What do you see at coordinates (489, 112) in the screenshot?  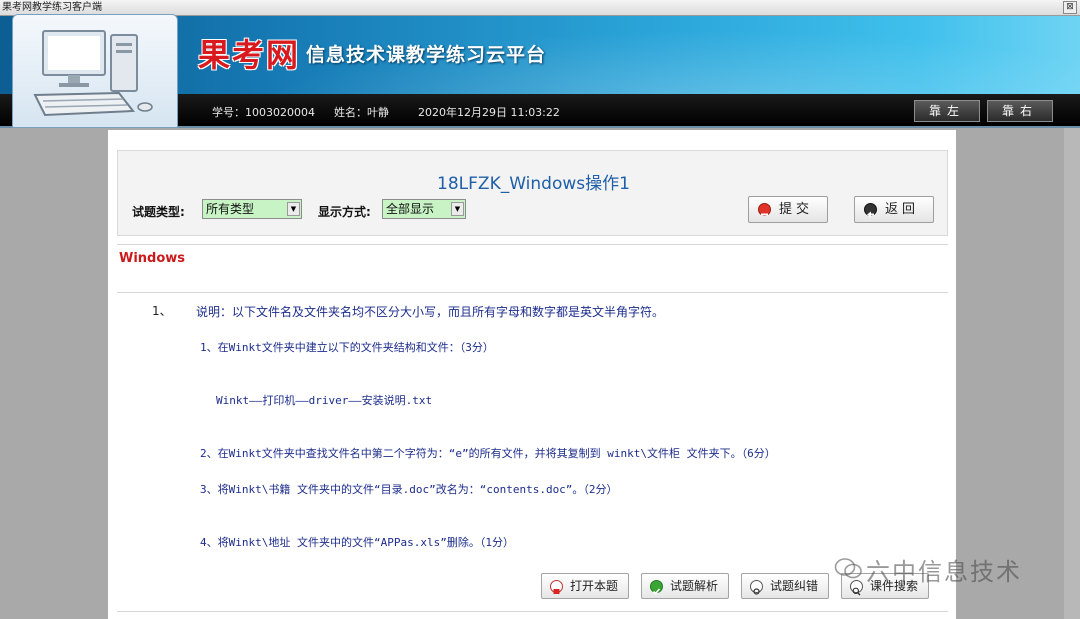 I see `current-datetime: 2020年12月29日 11:03:22` at bounding box center [489, 112].